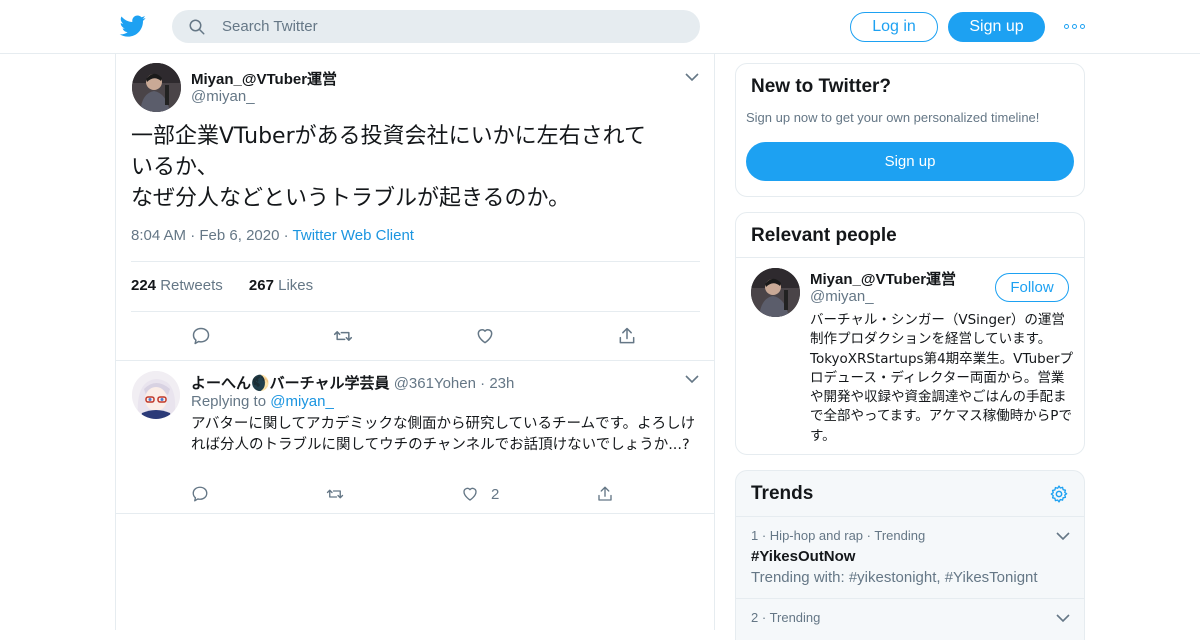  What do you see at coordinates (883, 278) in the screenshot?
I see `person-name: Miyan_@VTuber運営` at bounding box center [883, 278].